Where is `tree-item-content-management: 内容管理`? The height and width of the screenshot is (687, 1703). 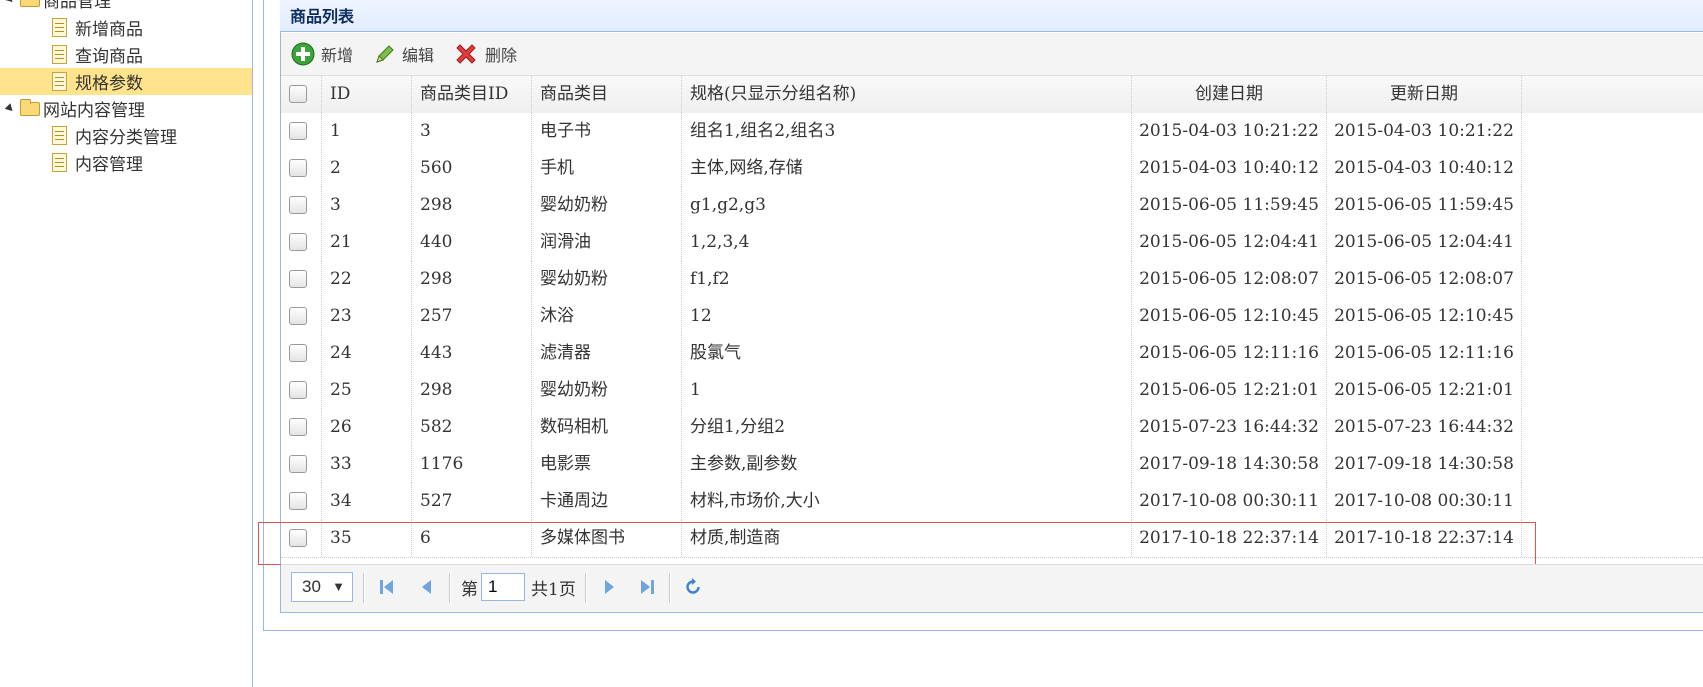
tree-item-content-management: 内容管理 is located at coordinates (126, 162).